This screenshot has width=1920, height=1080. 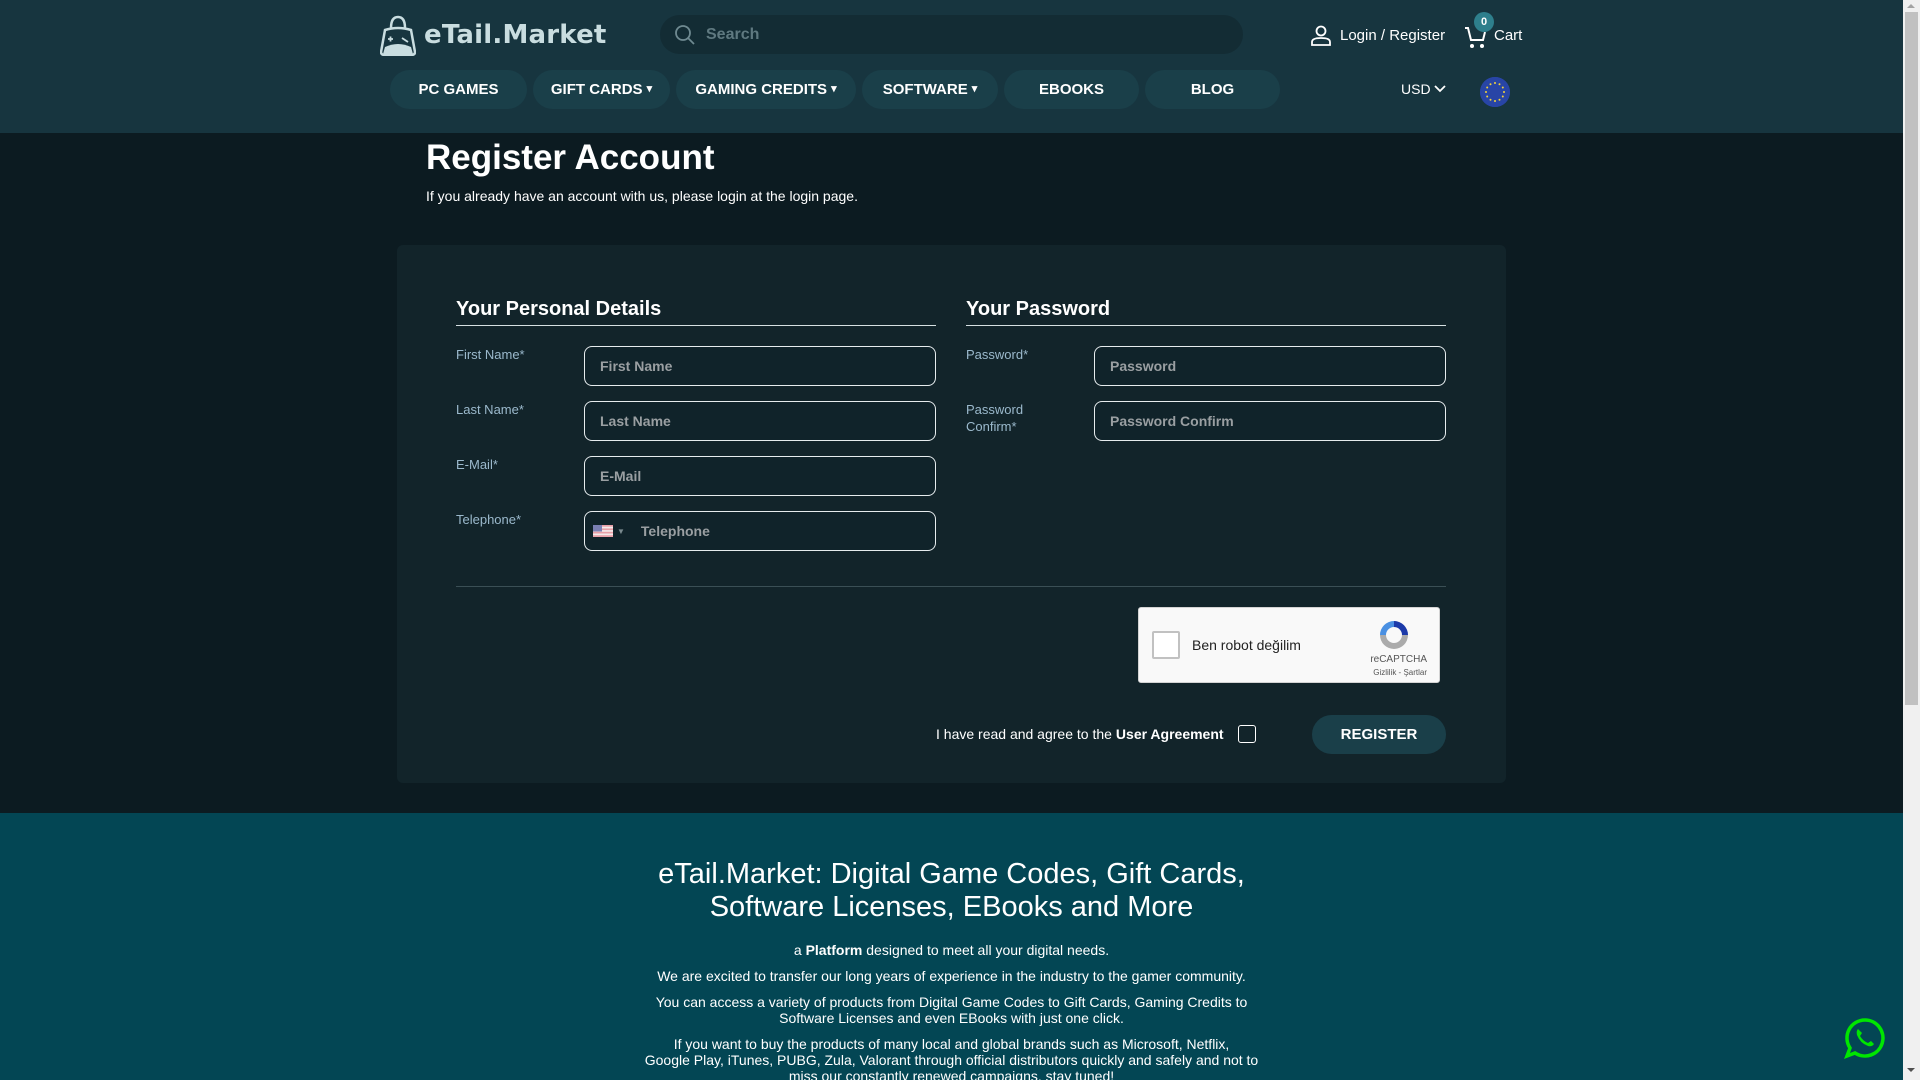 What do you see at coordinates (489, 519) in the screenshot?
I see `telephone-label: Telephone*` at bounding box center [489, 519].